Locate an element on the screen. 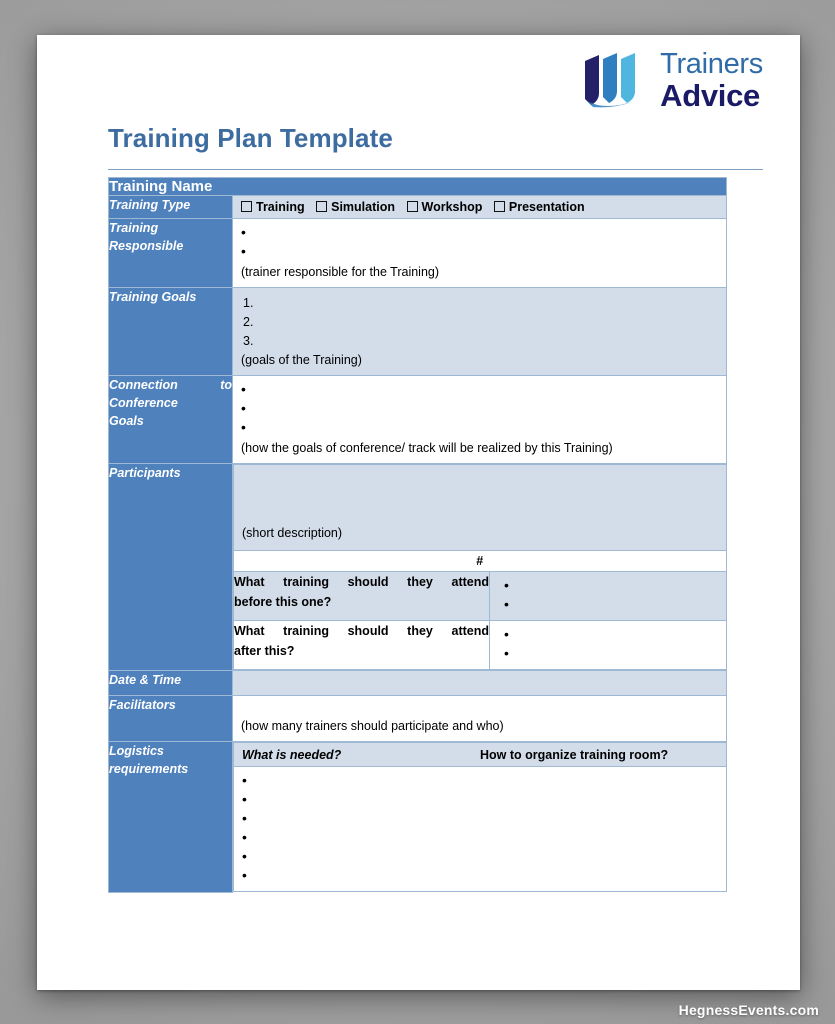  logistics-col-b-header: How to organize training room? is located at coordinates (574, 755).